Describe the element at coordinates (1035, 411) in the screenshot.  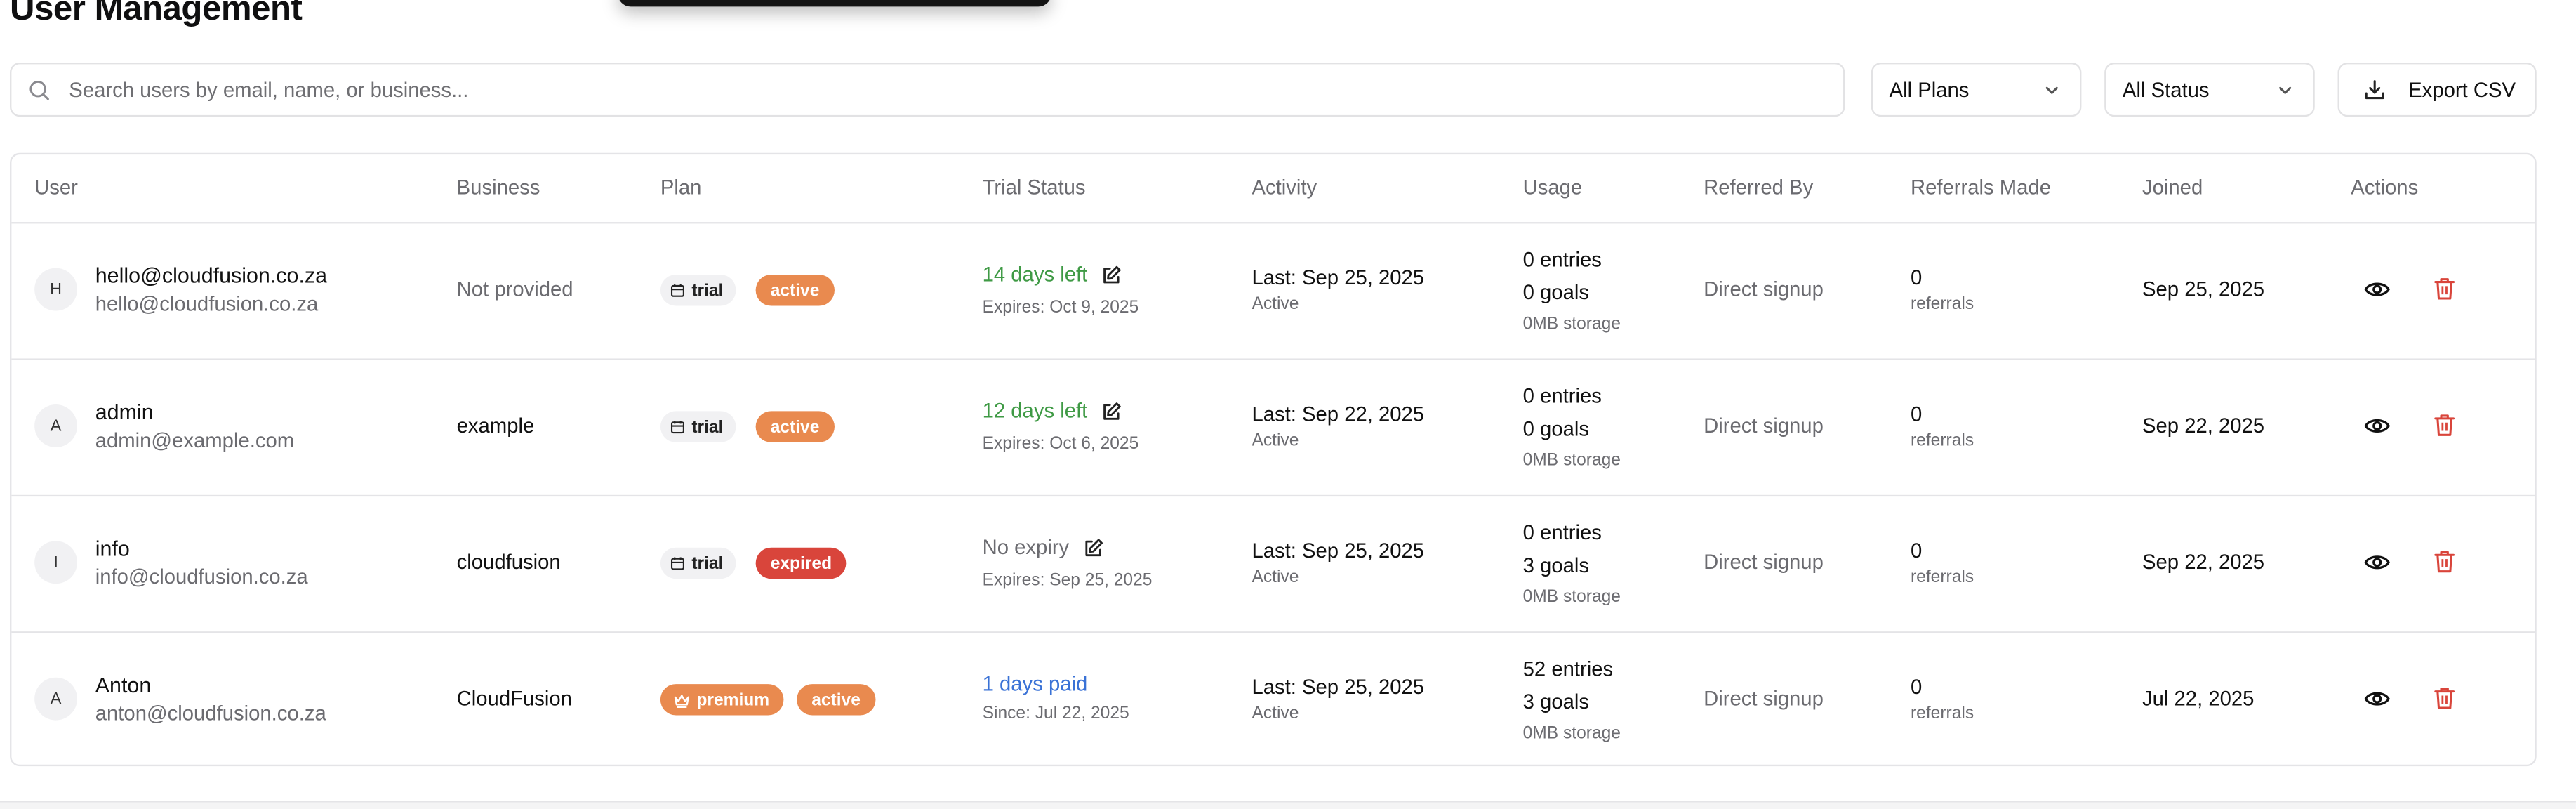
I see `trial-status-text: 12 days left` at that location.